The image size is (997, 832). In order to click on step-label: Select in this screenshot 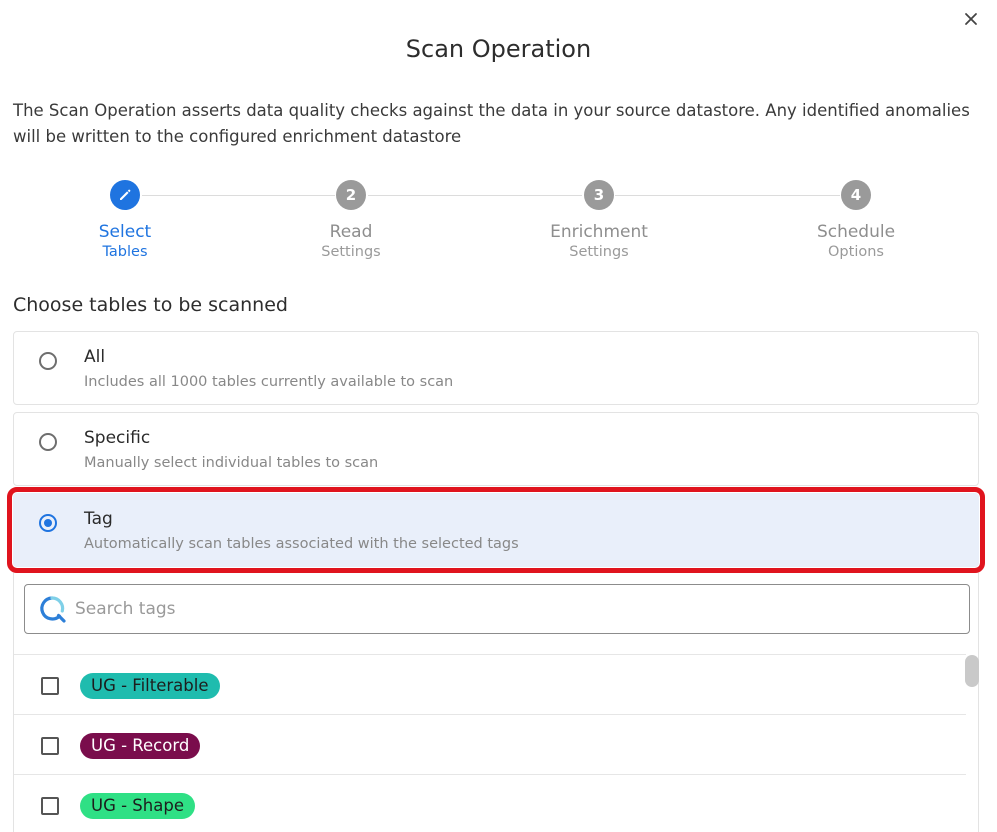, I will do `click(125, 232)`.